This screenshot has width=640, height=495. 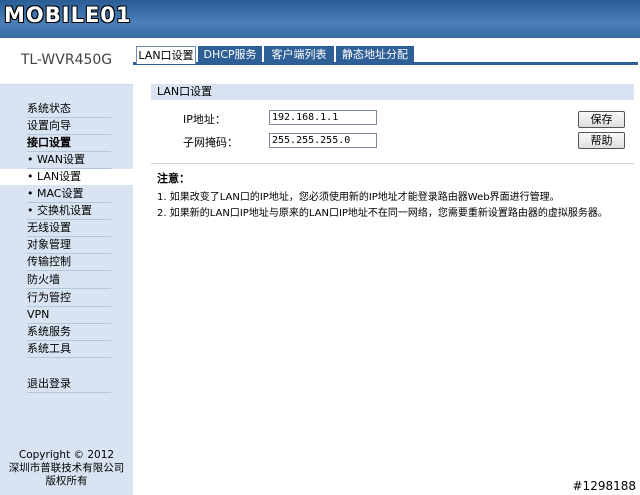 What do you see at coordinates (166, 55) in the screenshot?
I see `tab-lan-settings: LAN口设置` at bounding box center [166, 55].